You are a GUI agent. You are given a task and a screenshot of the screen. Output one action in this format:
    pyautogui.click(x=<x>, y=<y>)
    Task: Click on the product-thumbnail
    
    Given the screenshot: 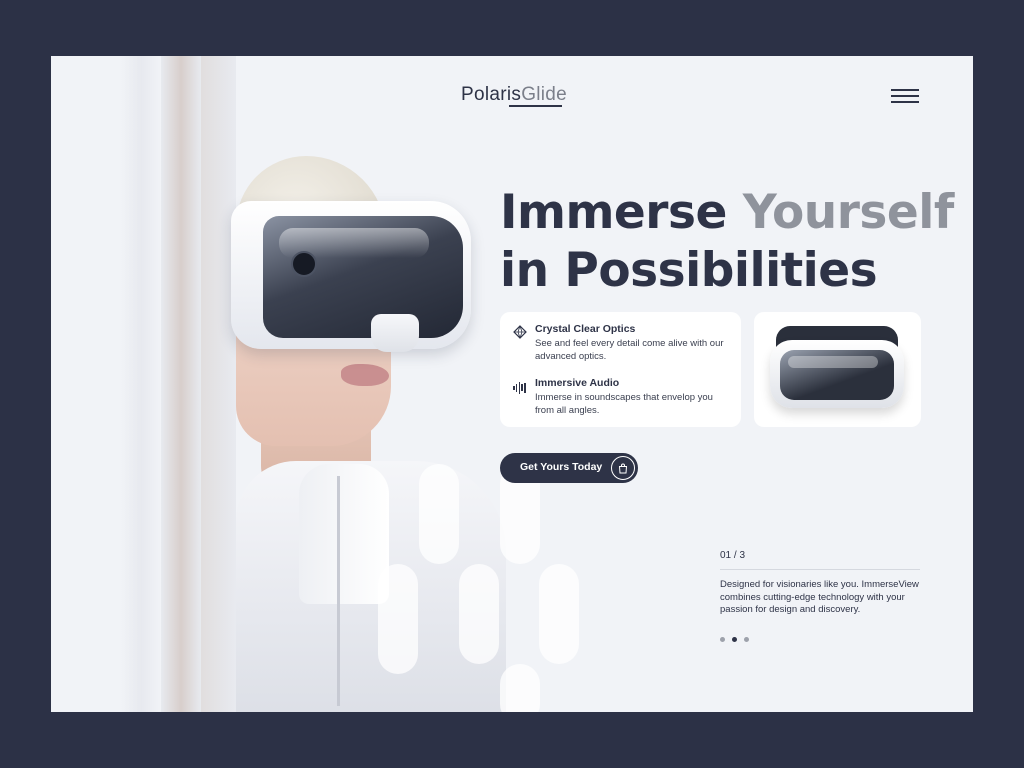 What is the action you would take?
    pyautogui.click(x=837, y=369)
    